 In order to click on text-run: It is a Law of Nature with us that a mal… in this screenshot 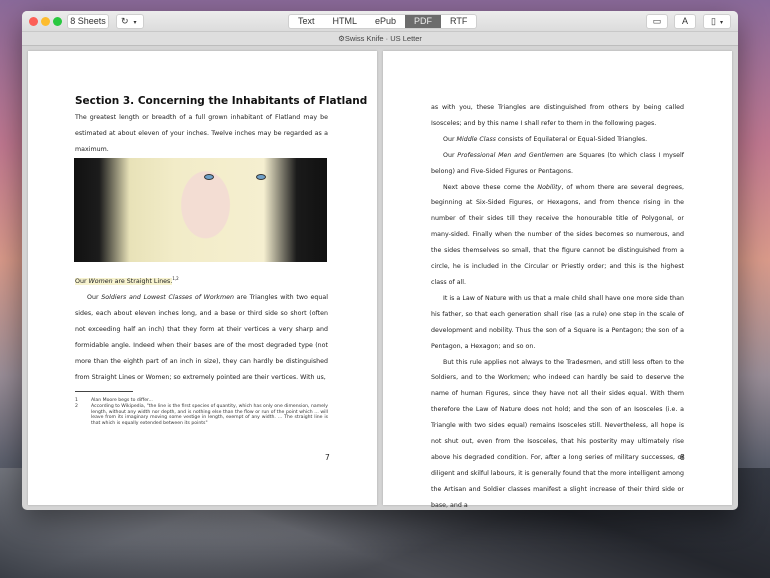, I will do `click(557, 322)`.